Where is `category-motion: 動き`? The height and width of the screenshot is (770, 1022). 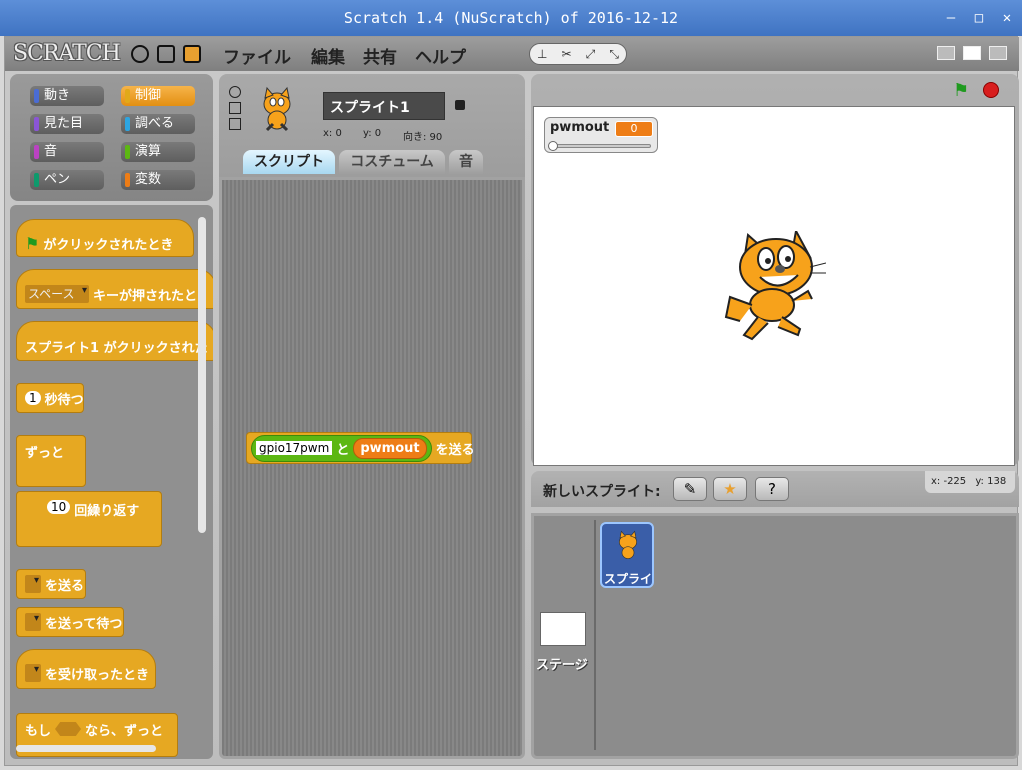 category-motion: 動き is located at coordinates (67, 96).